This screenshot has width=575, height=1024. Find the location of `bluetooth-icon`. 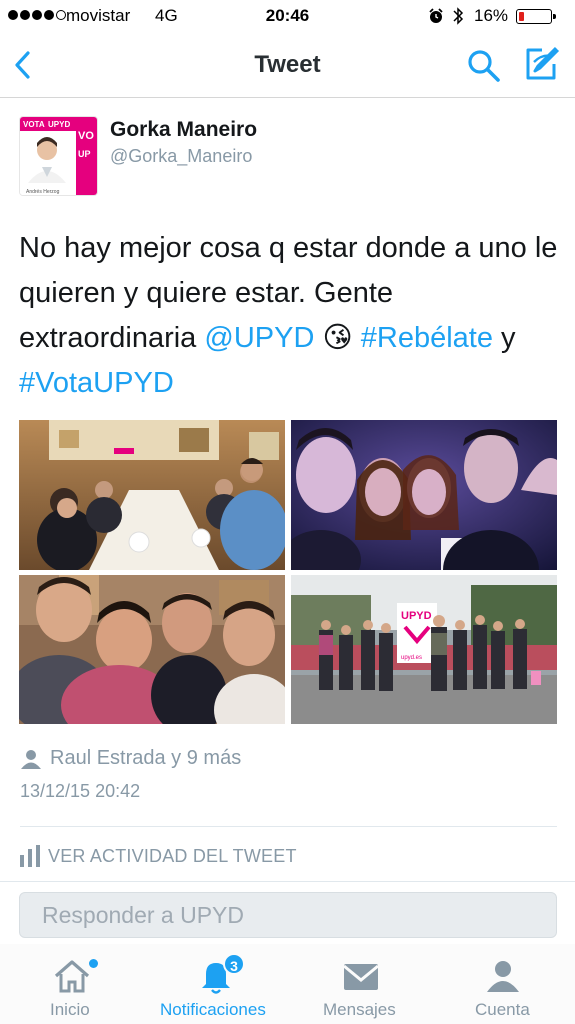

bluetooth-icon is located at coordinates (458, 16).